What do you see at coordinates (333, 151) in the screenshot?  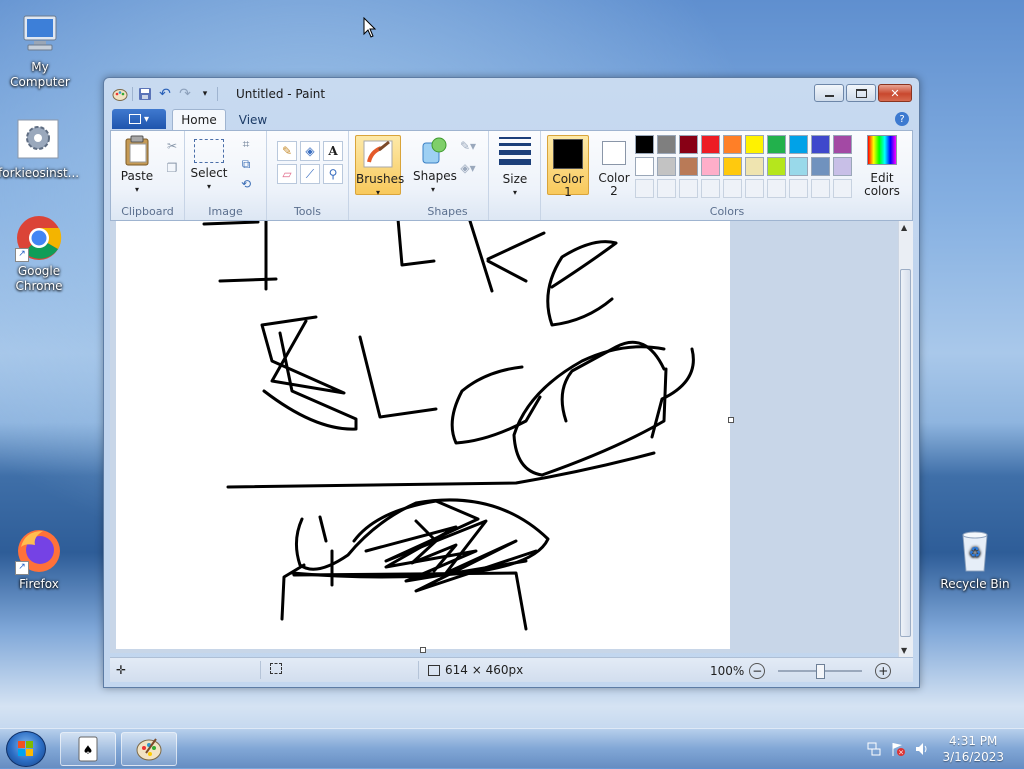 I see `text-icon: A` at bounding box center [333, 151].